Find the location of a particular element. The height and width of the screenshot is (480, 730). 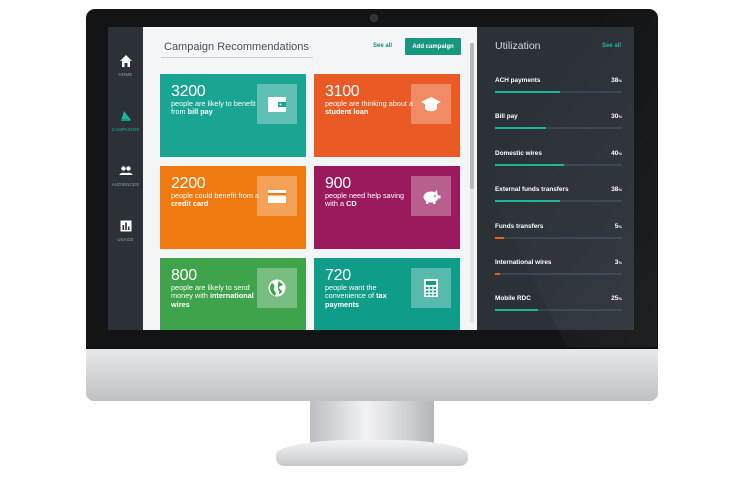

utilization-name: Mobile RDC is located at coordinates (513, 298).